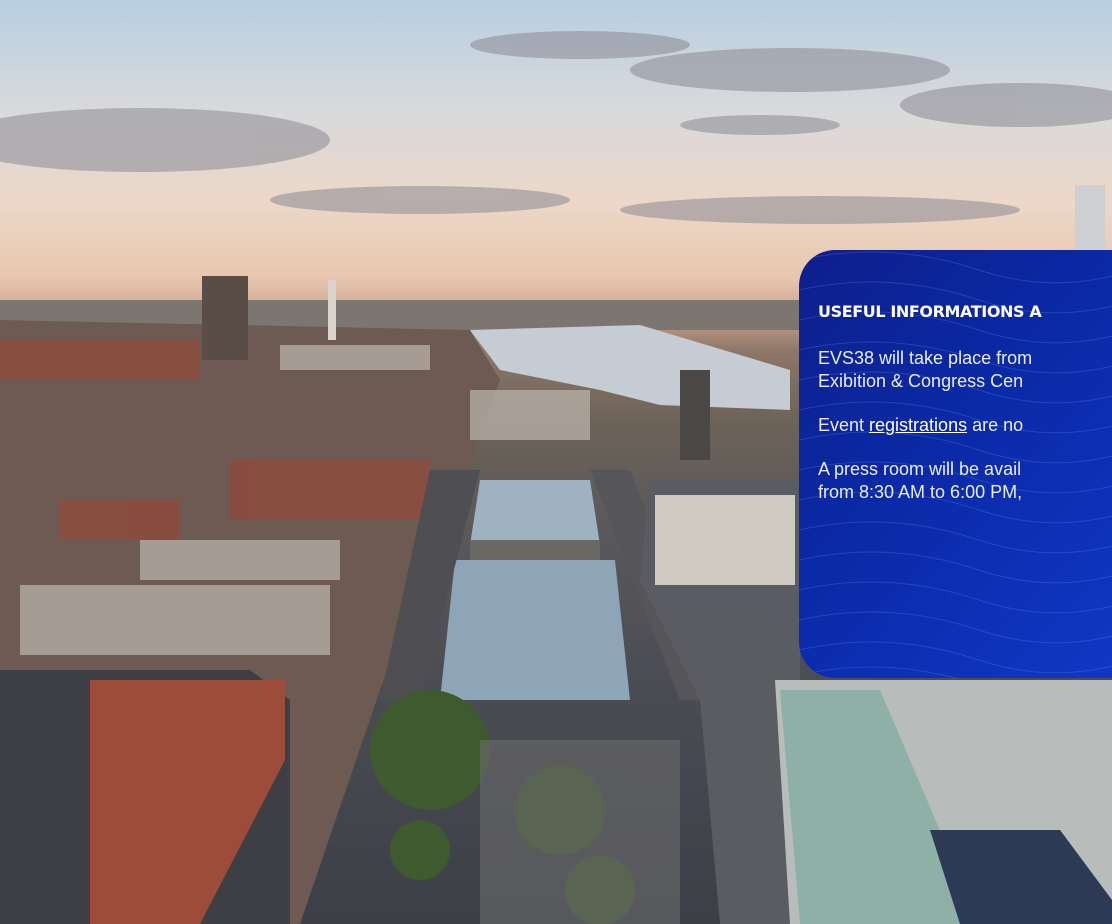  I want to click on info-venue-line-2: Exibition & Congress Cen, so click(921, 381).